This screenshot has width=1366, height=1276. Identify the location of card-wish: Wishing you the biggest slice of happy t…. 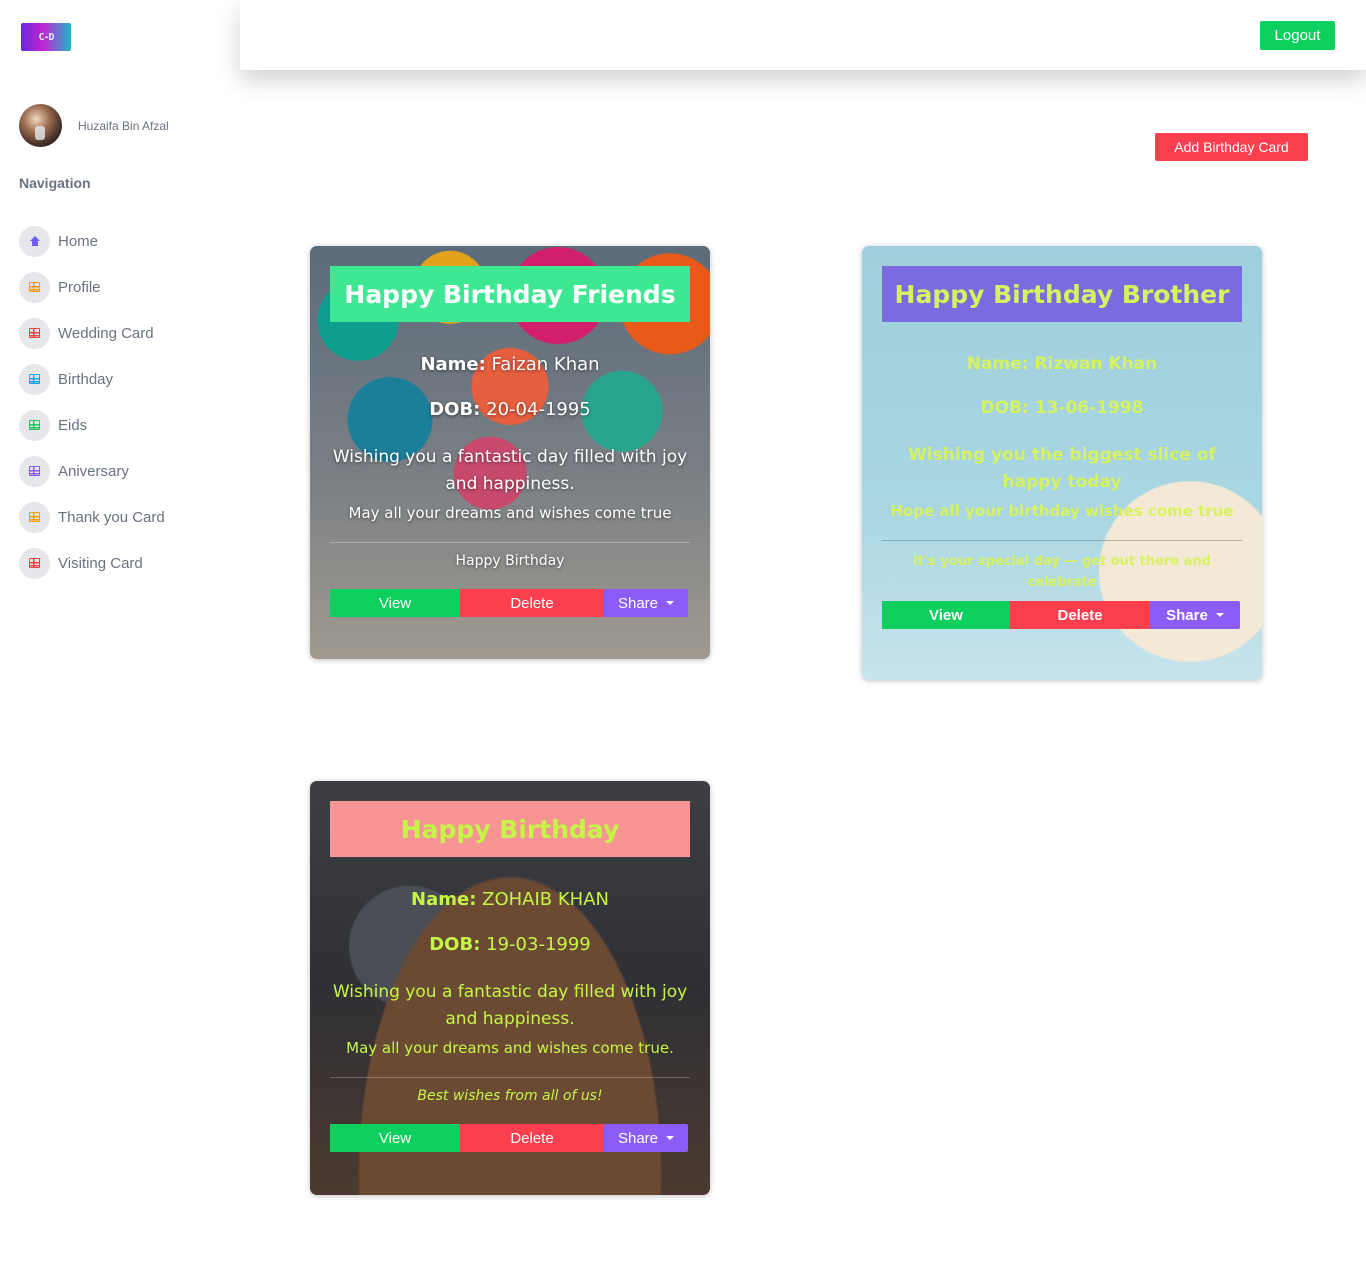
(1062, 468).